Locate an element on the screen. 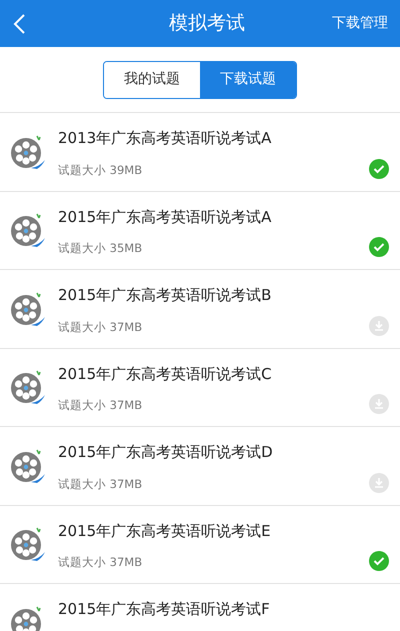  exam-row: 2015年广东高考英语听说考试D 试题大小 37MB is located at coordinates (200, 466).